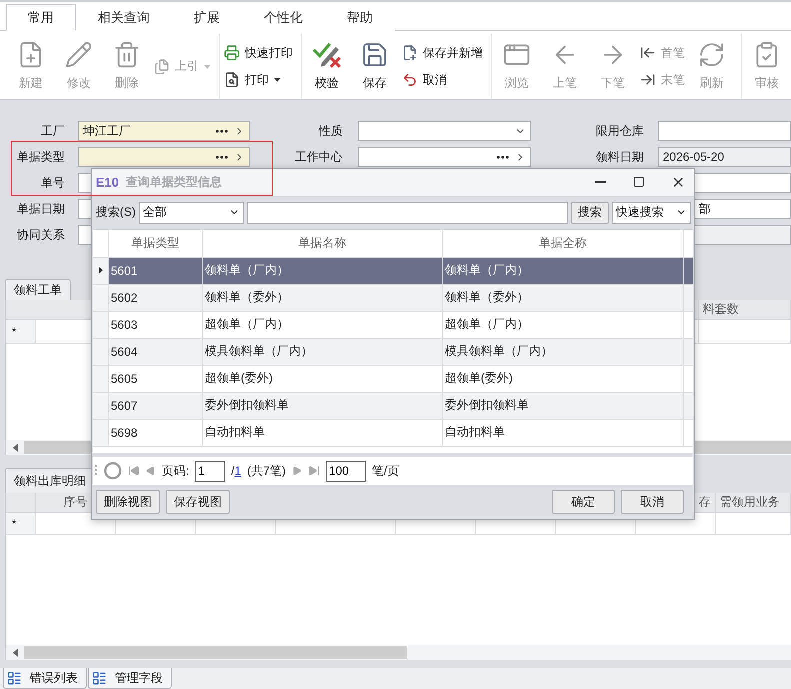 The width and height of the screenshot is (791, 689). What do you see at coordinates (124, 325) in the screenshot?
I see `table-cell: 5603` at bounding box center [124, 325].